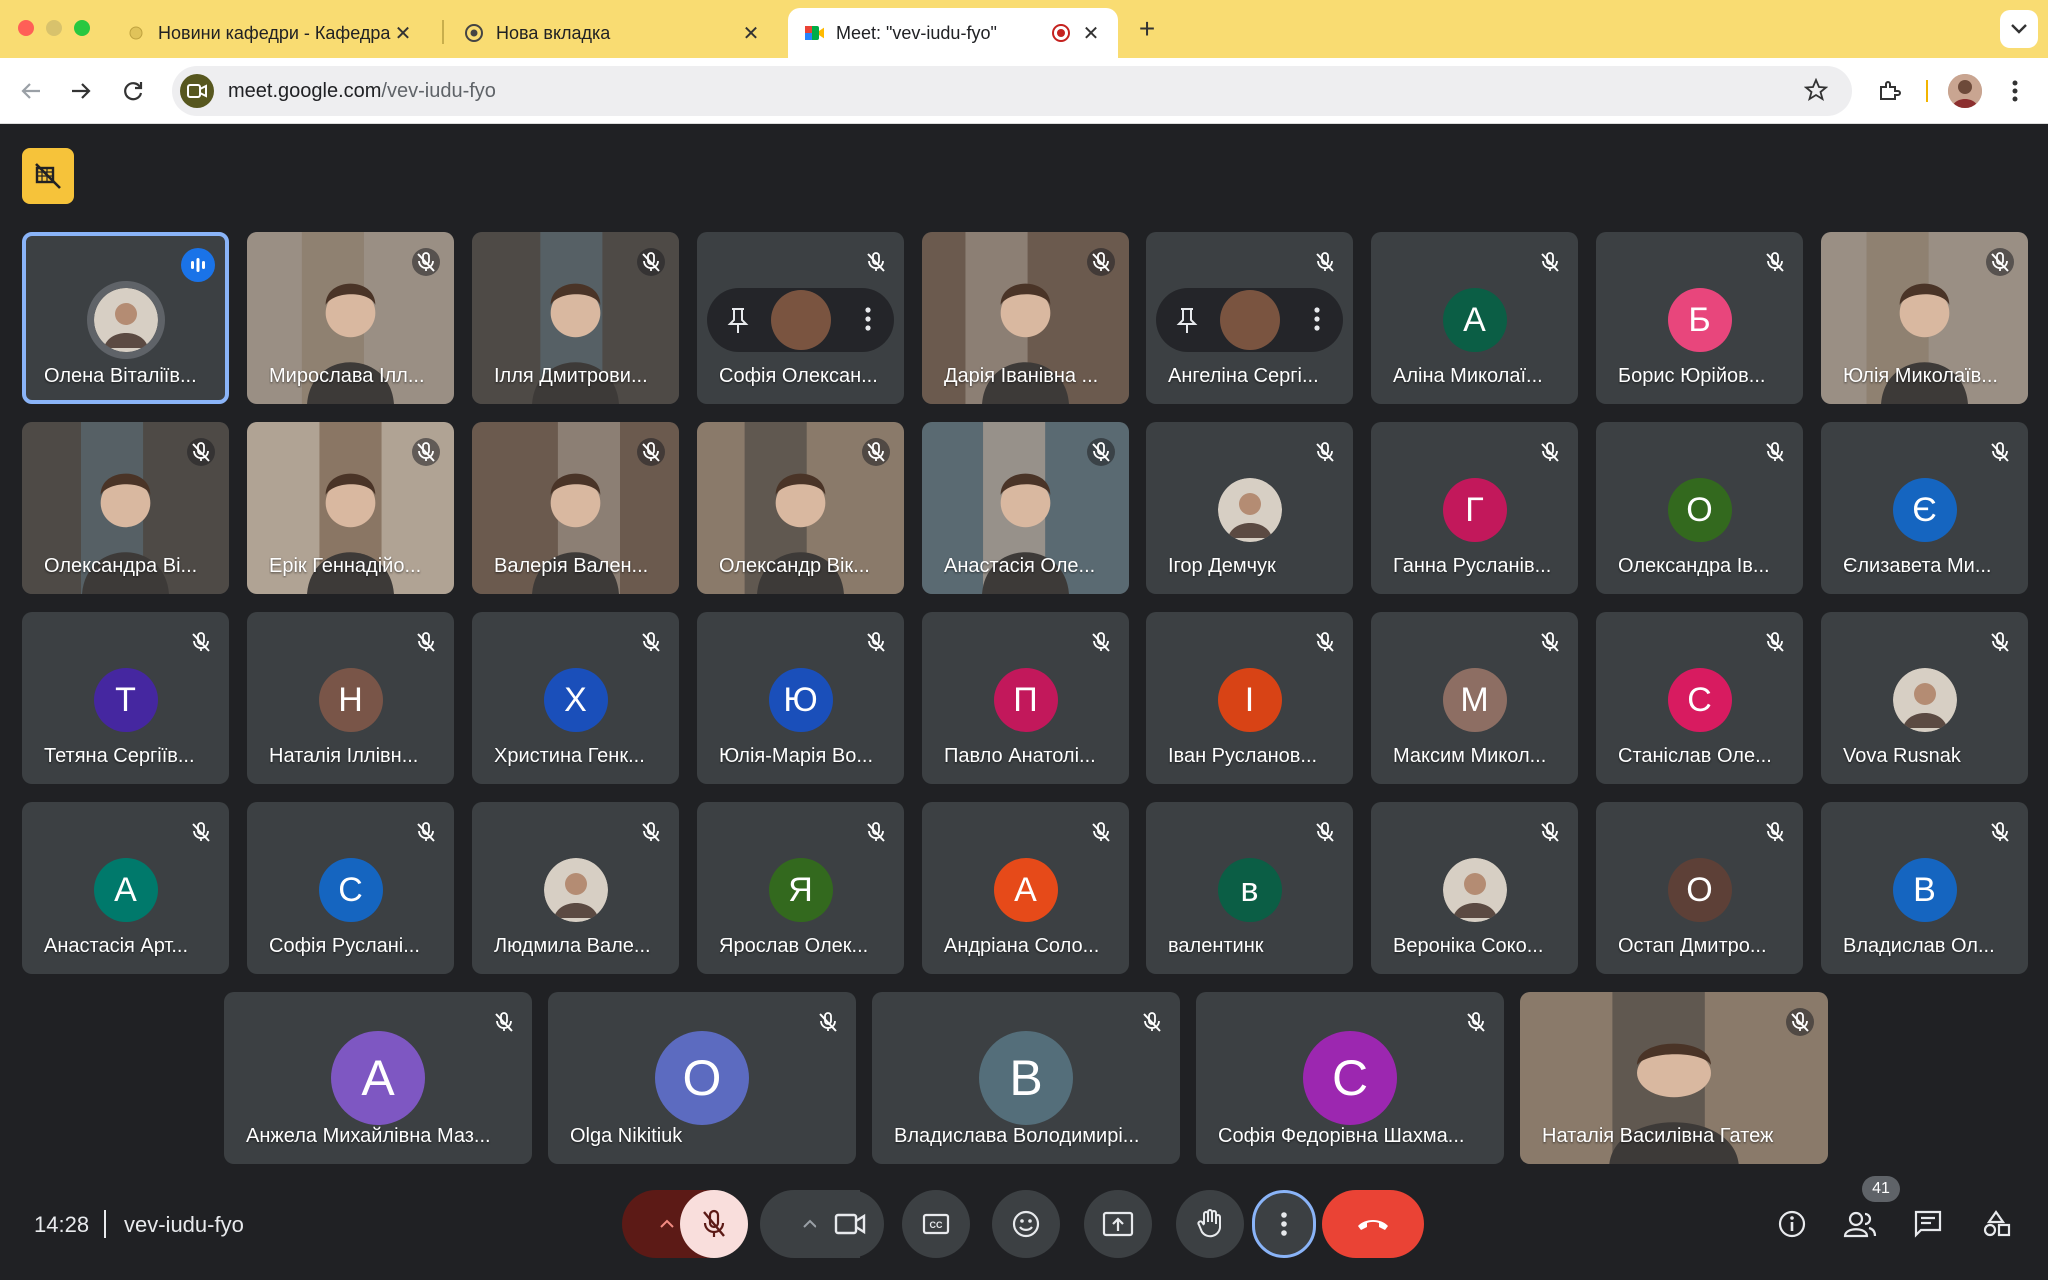 The height and width of the screenshot is (1280, 2048). I want to click on new-tab-button: +, so click(1147, 28).